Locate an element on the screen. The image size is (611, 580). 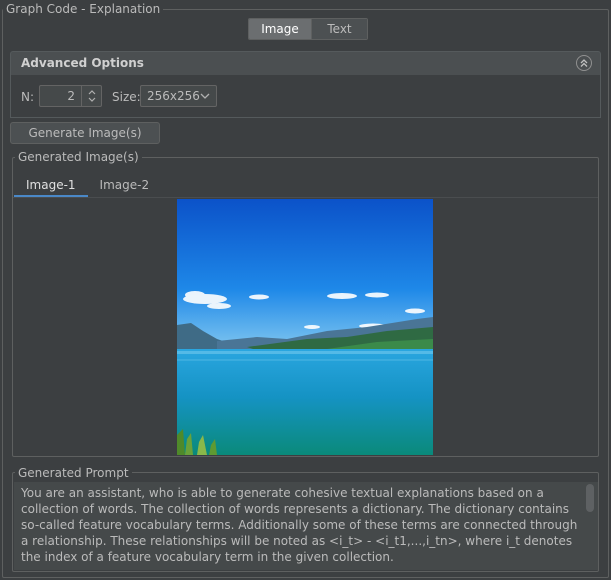
mode-text-button: Text is located at coordinates (339, 29).